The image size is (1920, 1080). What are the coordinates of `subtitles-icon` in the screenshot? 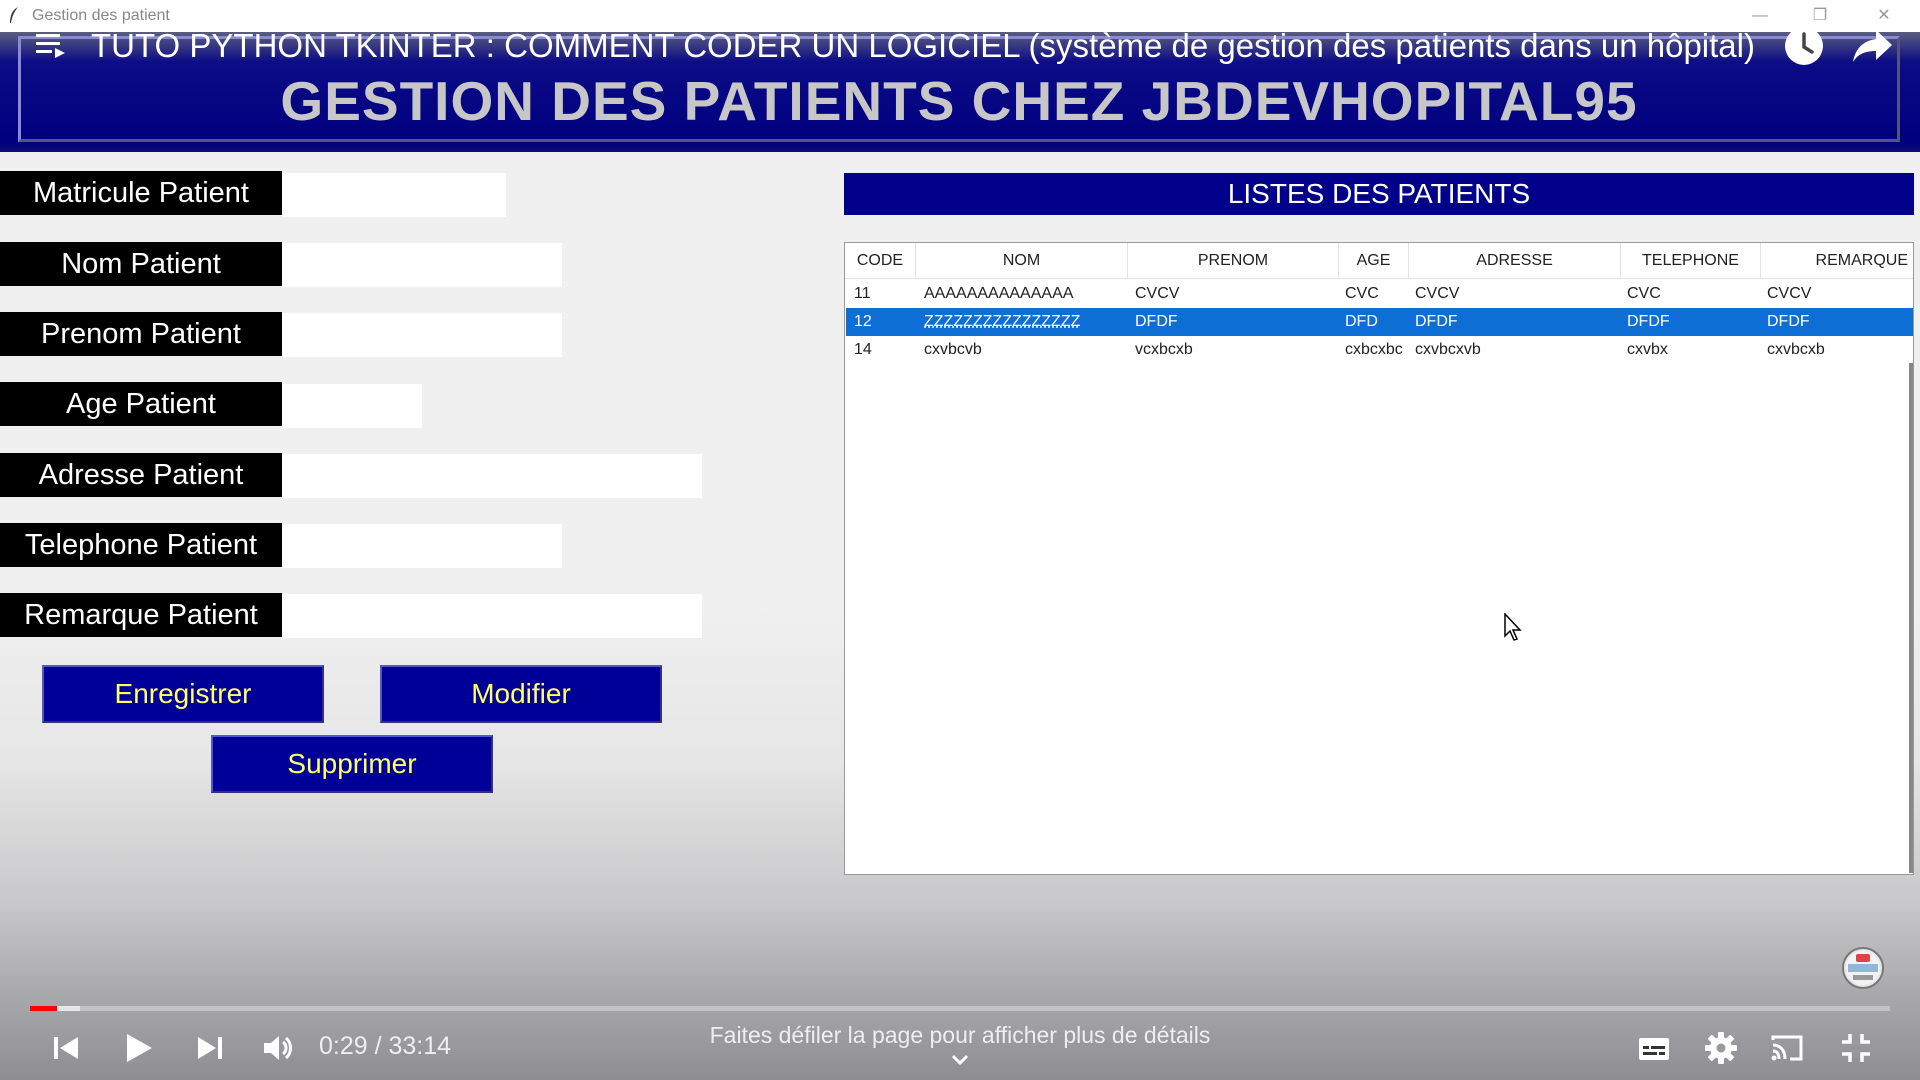 It's located at (1654, 1048).